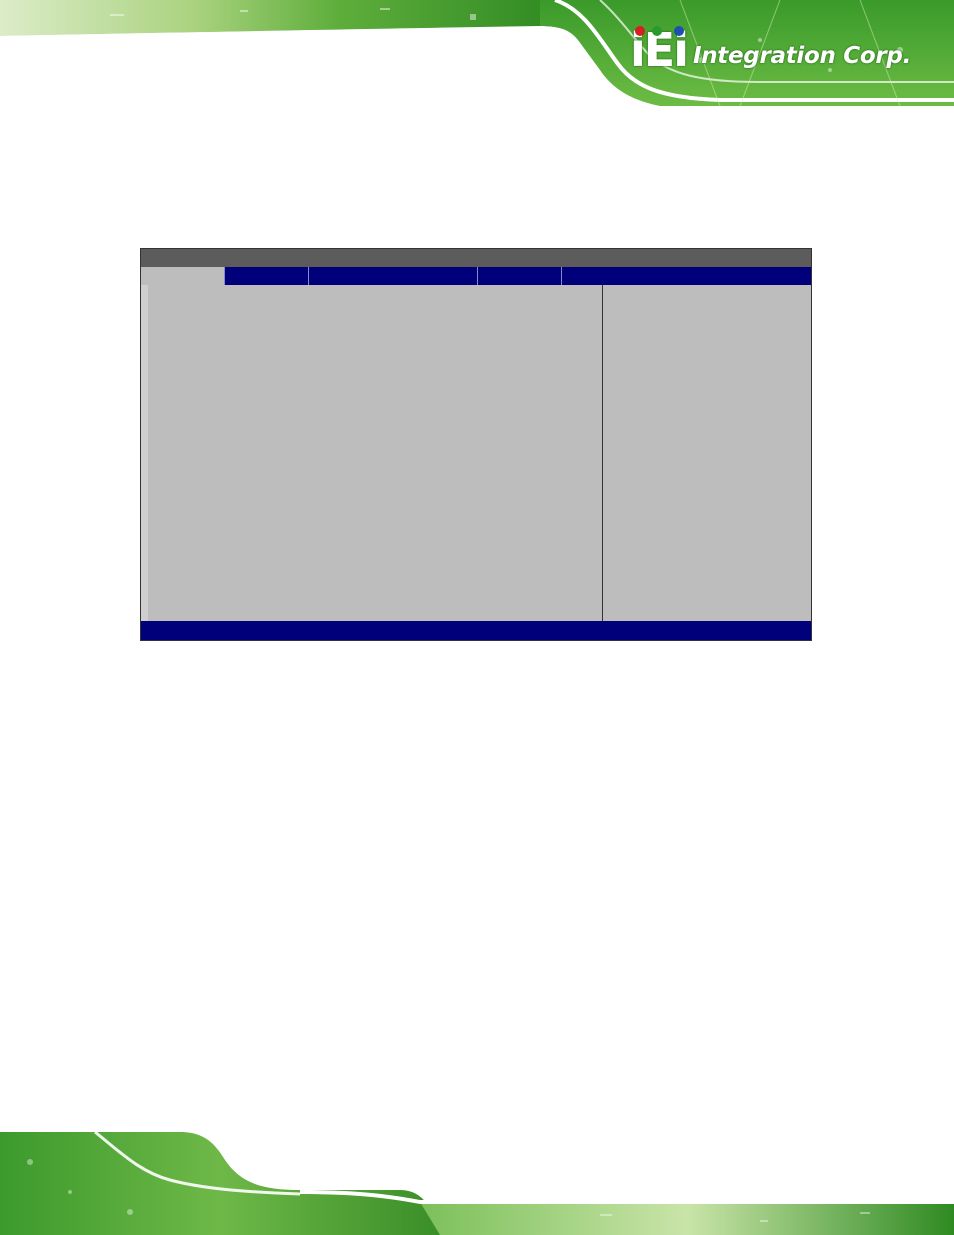 This screenshot has height=1235, width=954. Describe the element at coordinates (476, 630) in the screenshot. I see `bios-status-bar` at that location.